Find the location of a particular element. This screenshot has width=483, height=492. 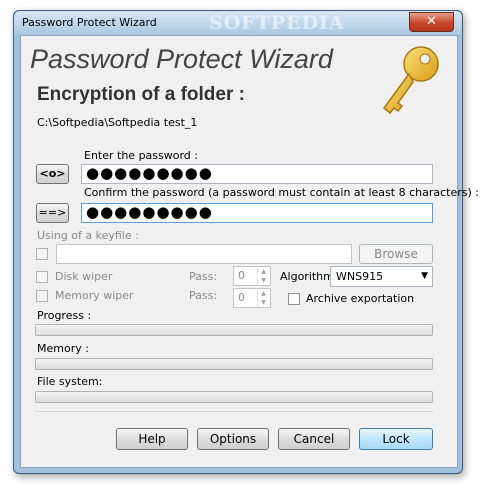

keyfile-label: Using of a keyfile : is located at coordinates (88, 235).